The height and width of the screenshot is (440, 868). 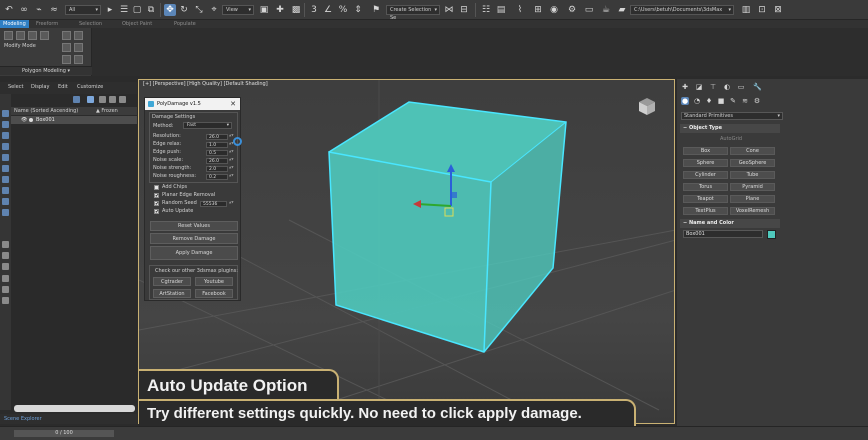 I want to click on create-cone-button: Cone, so click(x=752, y=151).